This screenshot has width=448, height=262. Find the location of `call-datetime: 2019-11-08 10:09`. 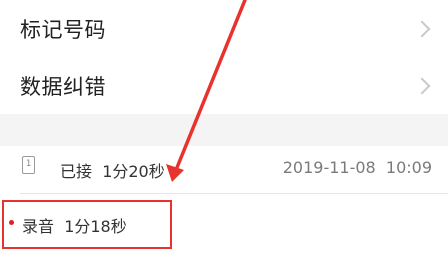

call-datetime: 2019-11-08 10:09 is located at coordinates (357, 167).